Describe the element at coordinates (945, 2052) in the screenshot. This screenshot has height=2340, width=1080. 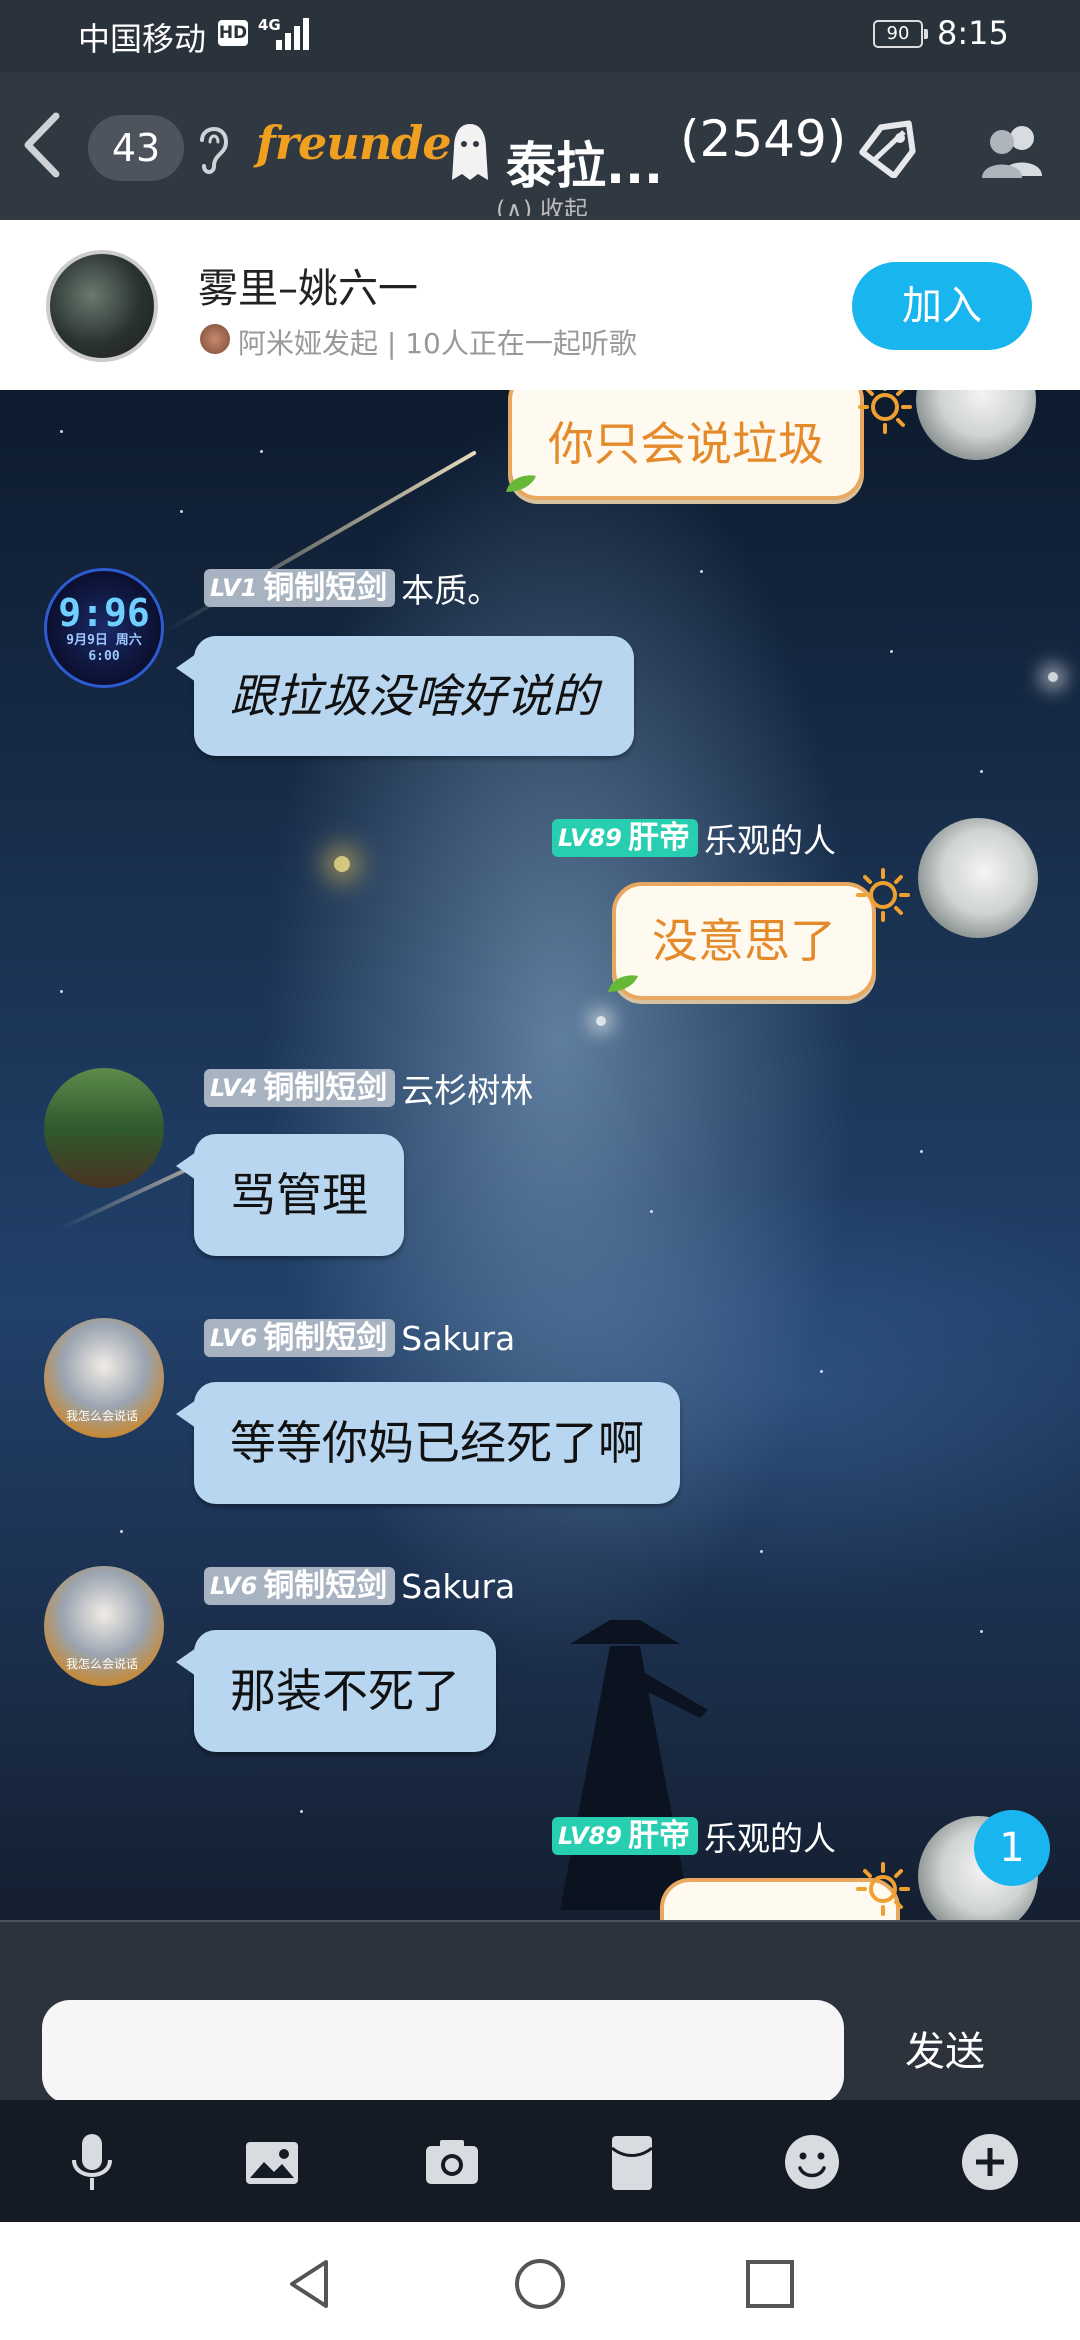
I see `send-button: 发送` at that location.